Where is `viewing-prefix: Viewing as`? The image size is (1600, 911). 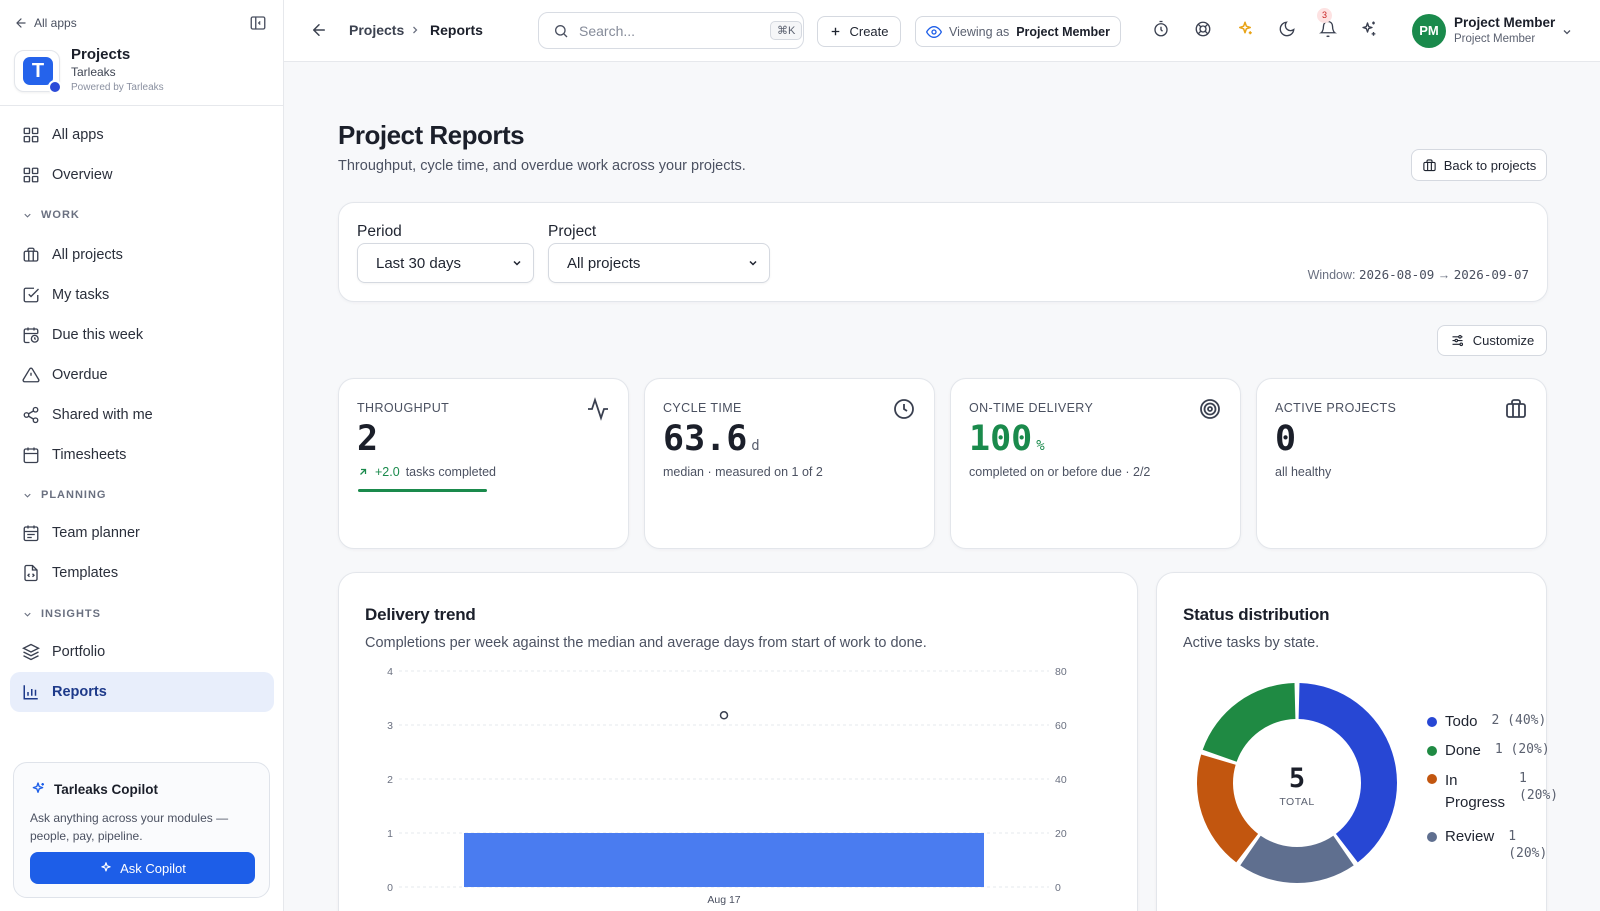
viewing-prefix: Viewing as is located at coordinates (979, 31).